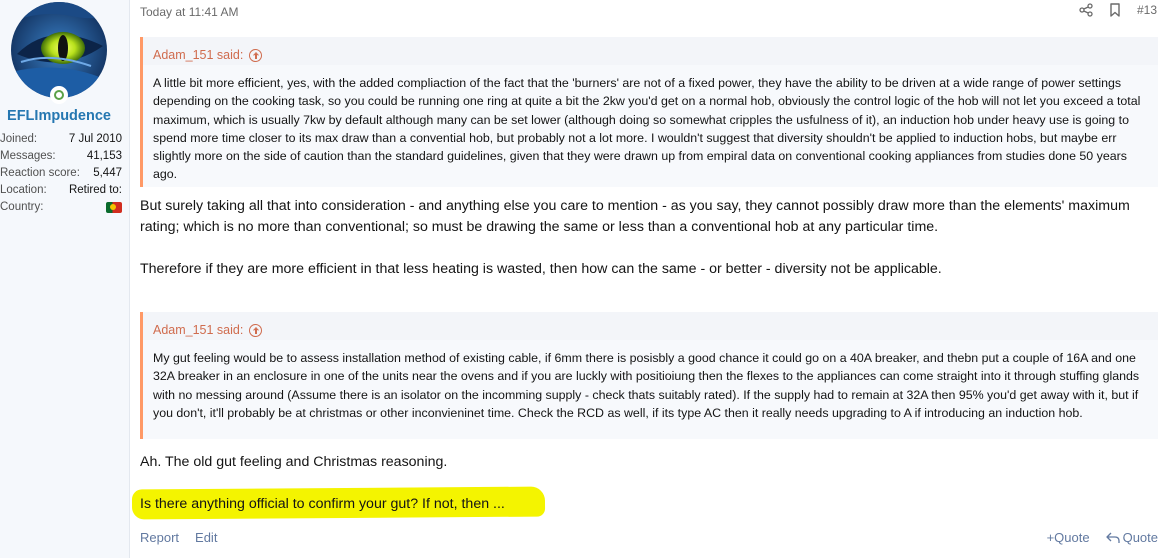 This screenshot has width=1167, height=558. Describe the element at coordinates (1086, 10) in the screenshot. I see `share-icon` at that location.